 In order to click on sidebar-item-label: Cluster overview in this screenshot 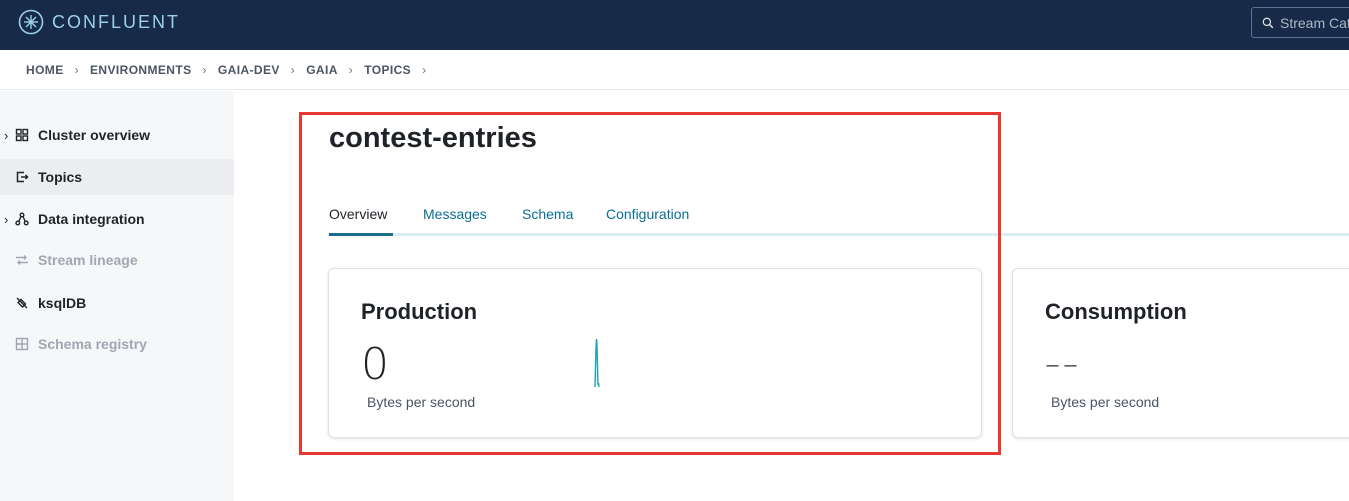, I will do `click(94, 135)`.